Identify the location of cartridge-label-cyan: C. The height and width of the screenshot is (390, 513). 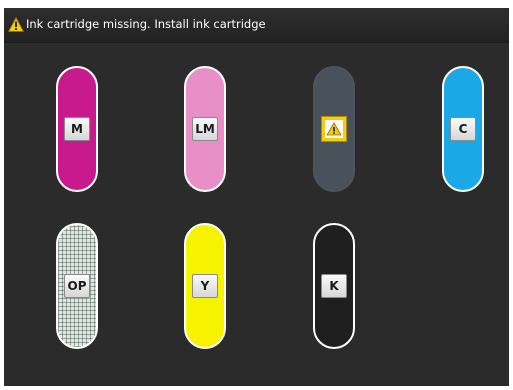
(463, 129).